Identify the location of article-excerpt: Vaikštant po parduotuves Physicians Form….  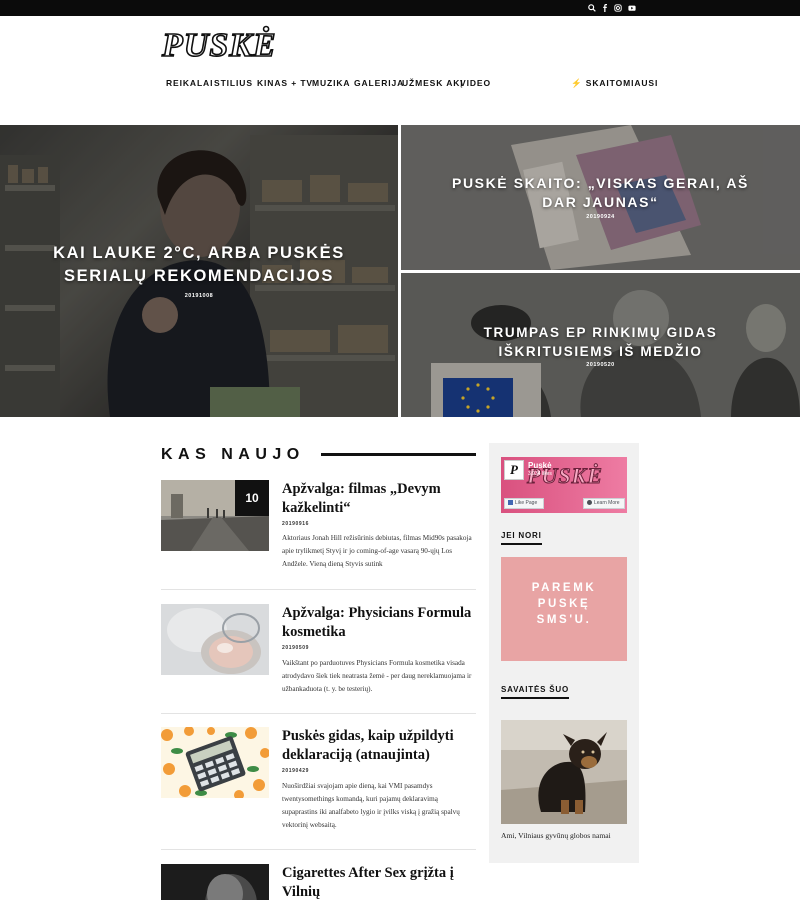
(377, 676).